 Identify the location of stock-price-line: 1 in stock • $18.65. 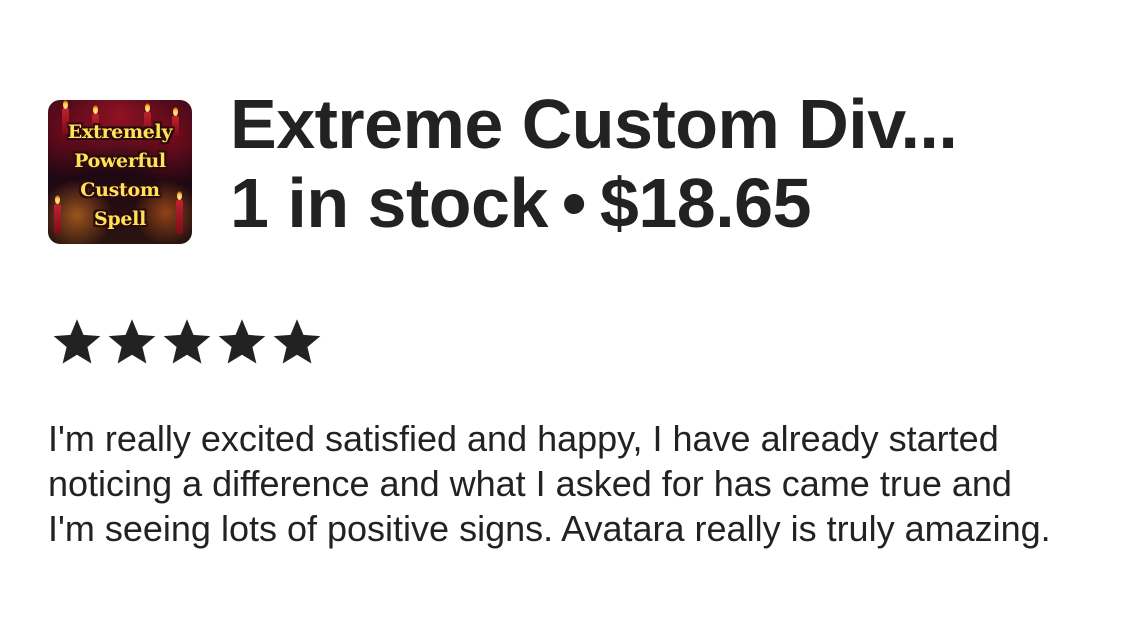
(659, 203).